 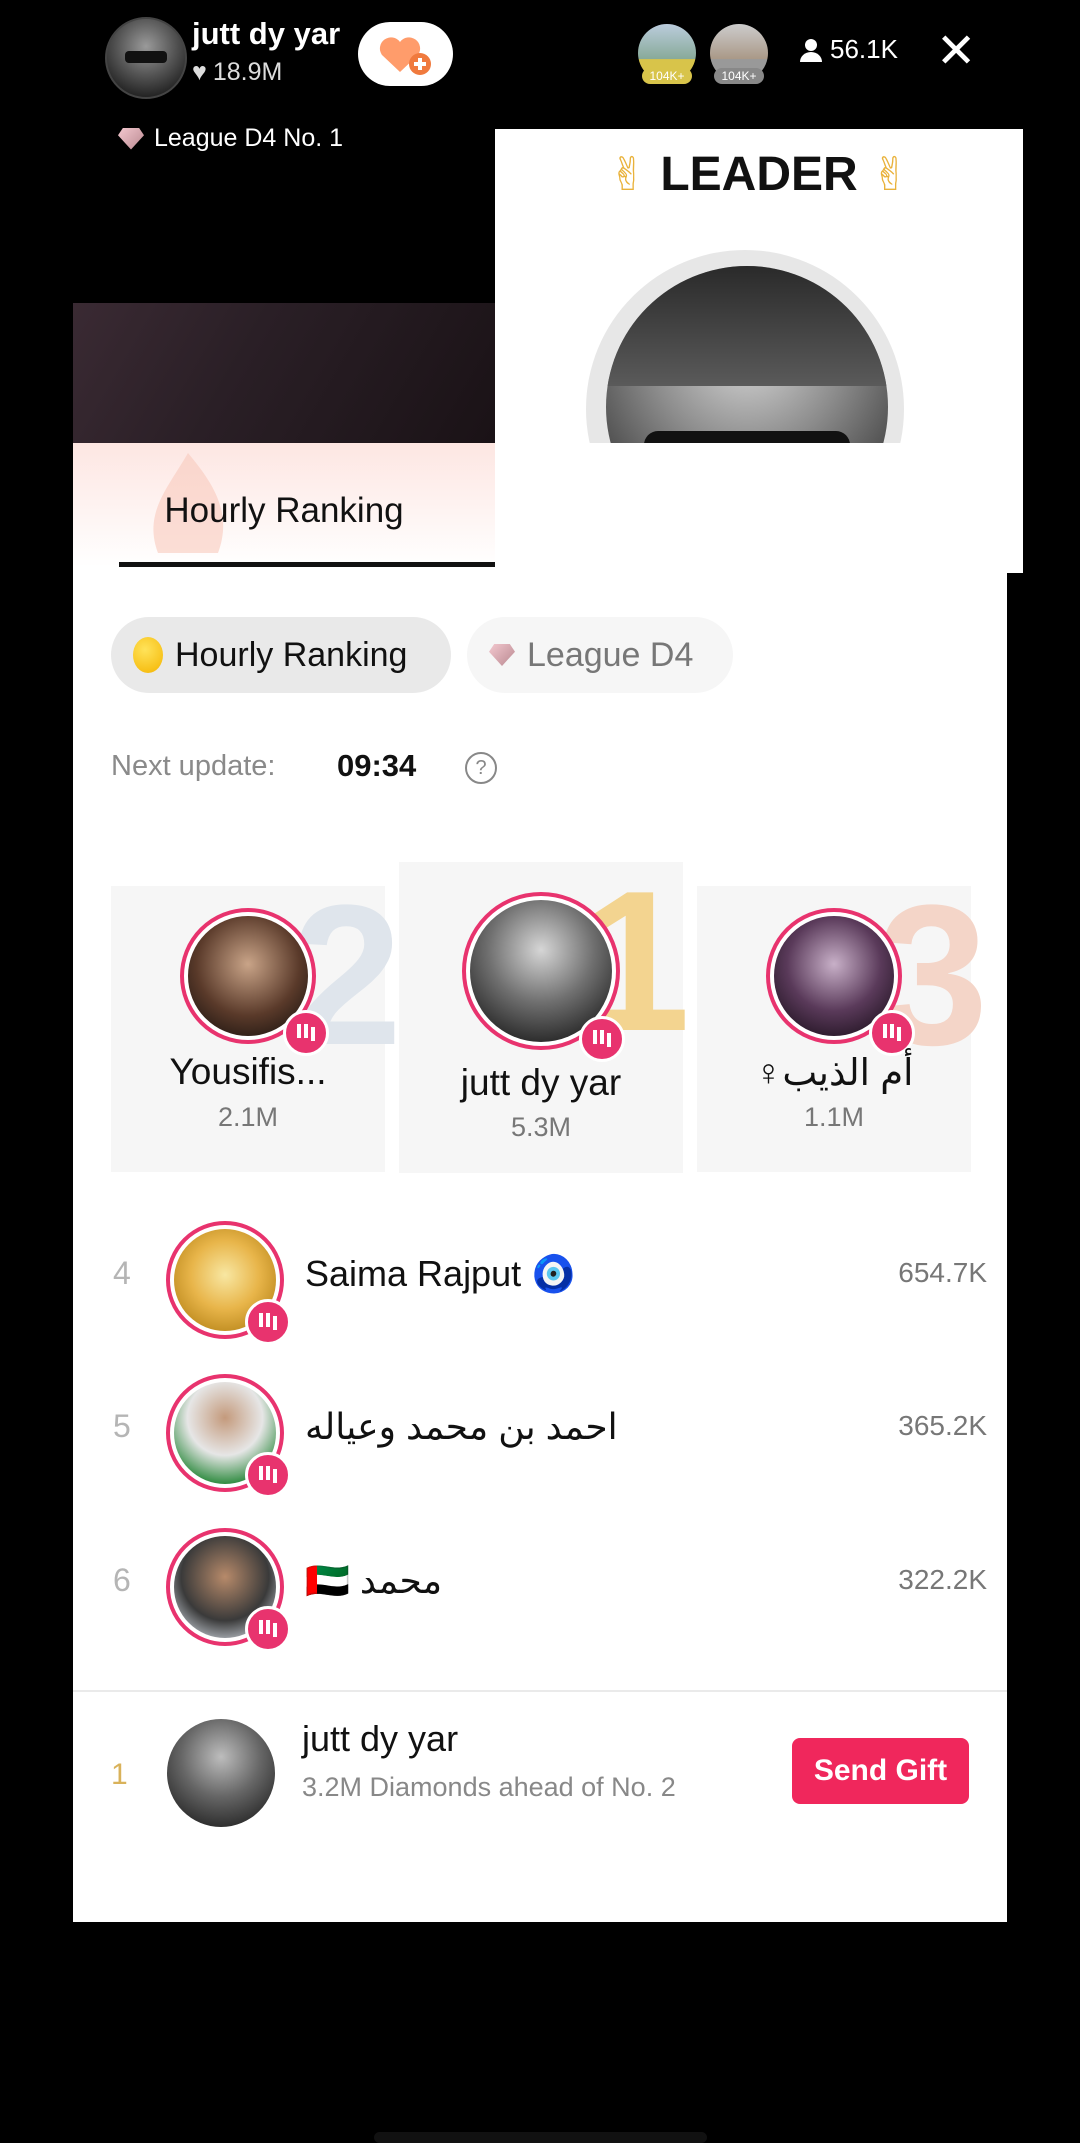 What do you see at coordinates (880, 1771) in the screenshot?
I see `send-gift-button: Send Gift` at bounding box center [880, 1771].